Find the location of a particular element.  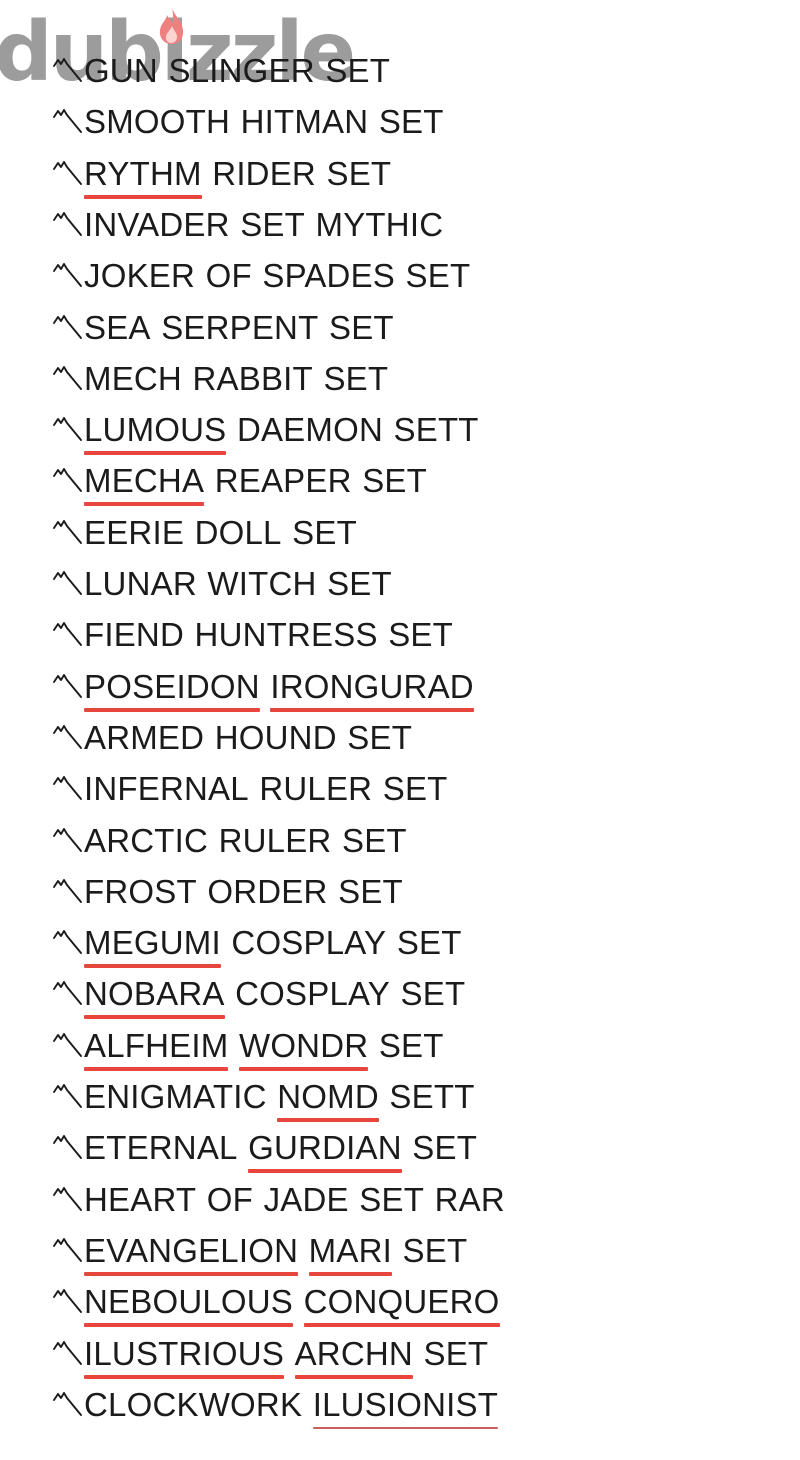

list-item-label: LUNAR WITCH SET is located at coordinates (238, 584).